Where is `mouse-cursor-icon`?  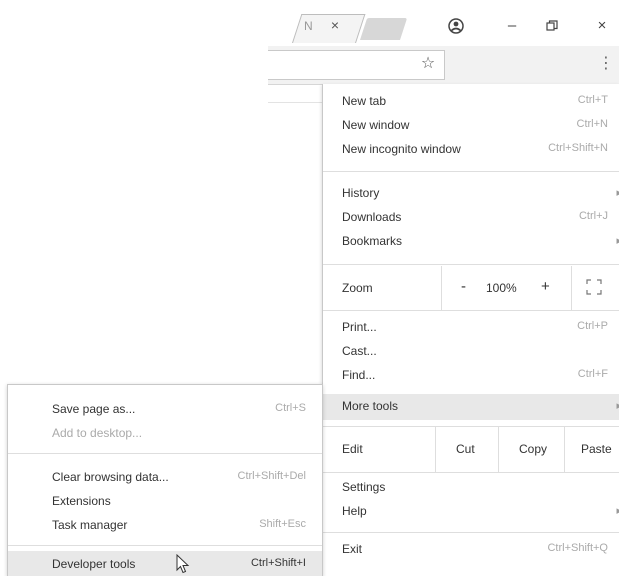 mouse-cursor-icon is located at coordinates (183, 563).